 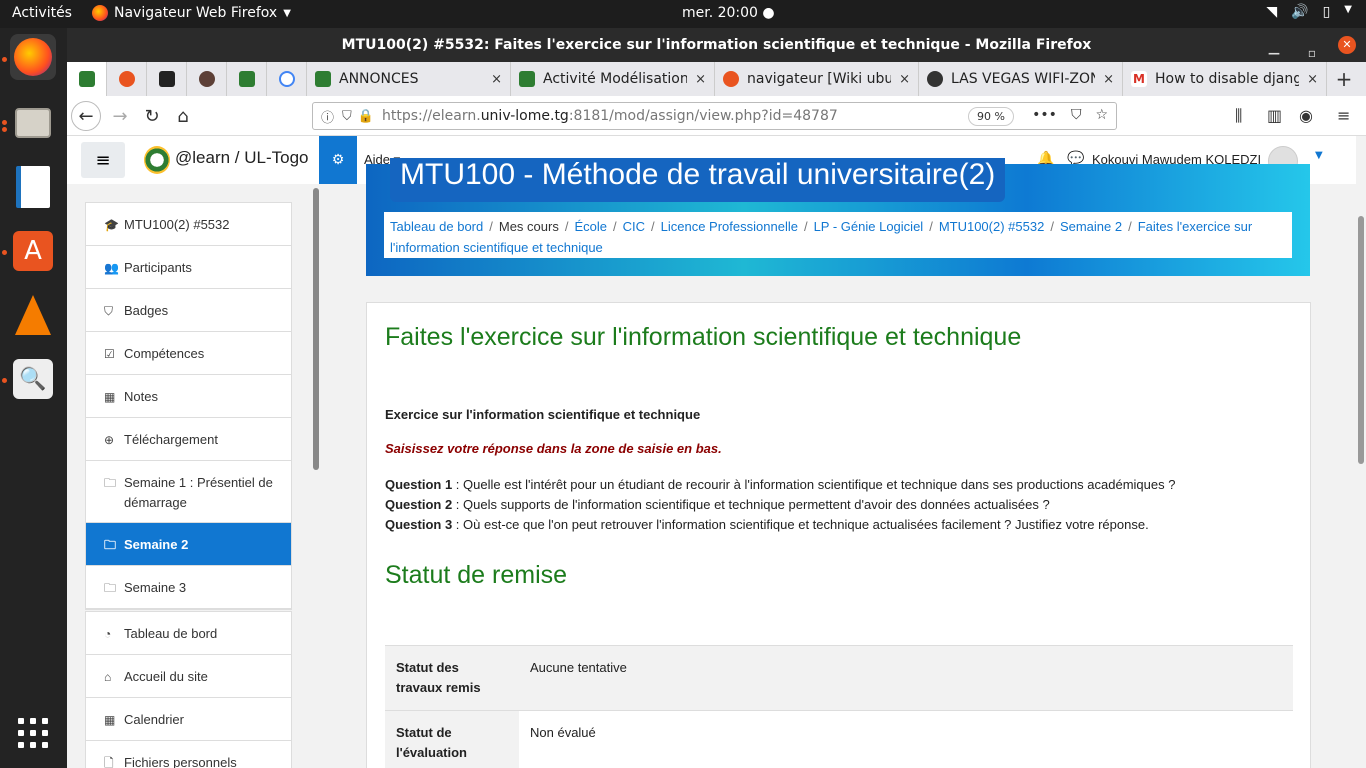 What do you see at coordinates (1319, 155) in the screenshot?
I see `user-menu-caret-icon: ▼` at bounding box center [1319, 155].